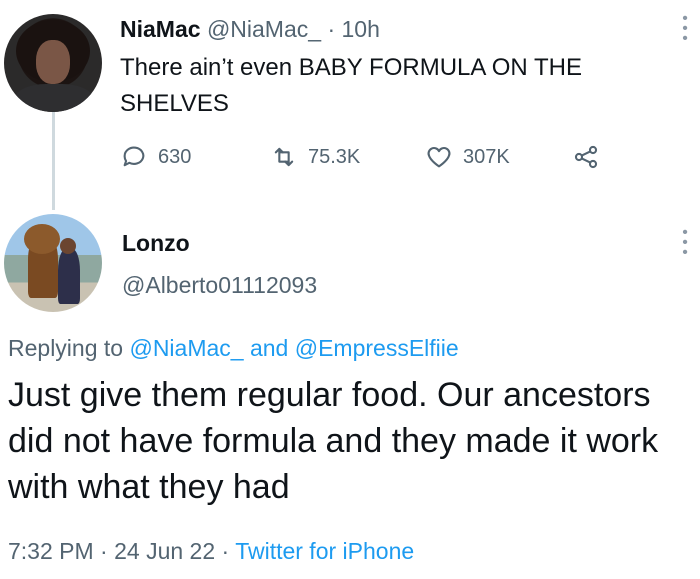 The width and height of the screenshot is (700, 579). What do you see at coordinates (334, 156) in the screenshot?
I see `retweet-count: 75.3K` at bounding box center [334, 156].